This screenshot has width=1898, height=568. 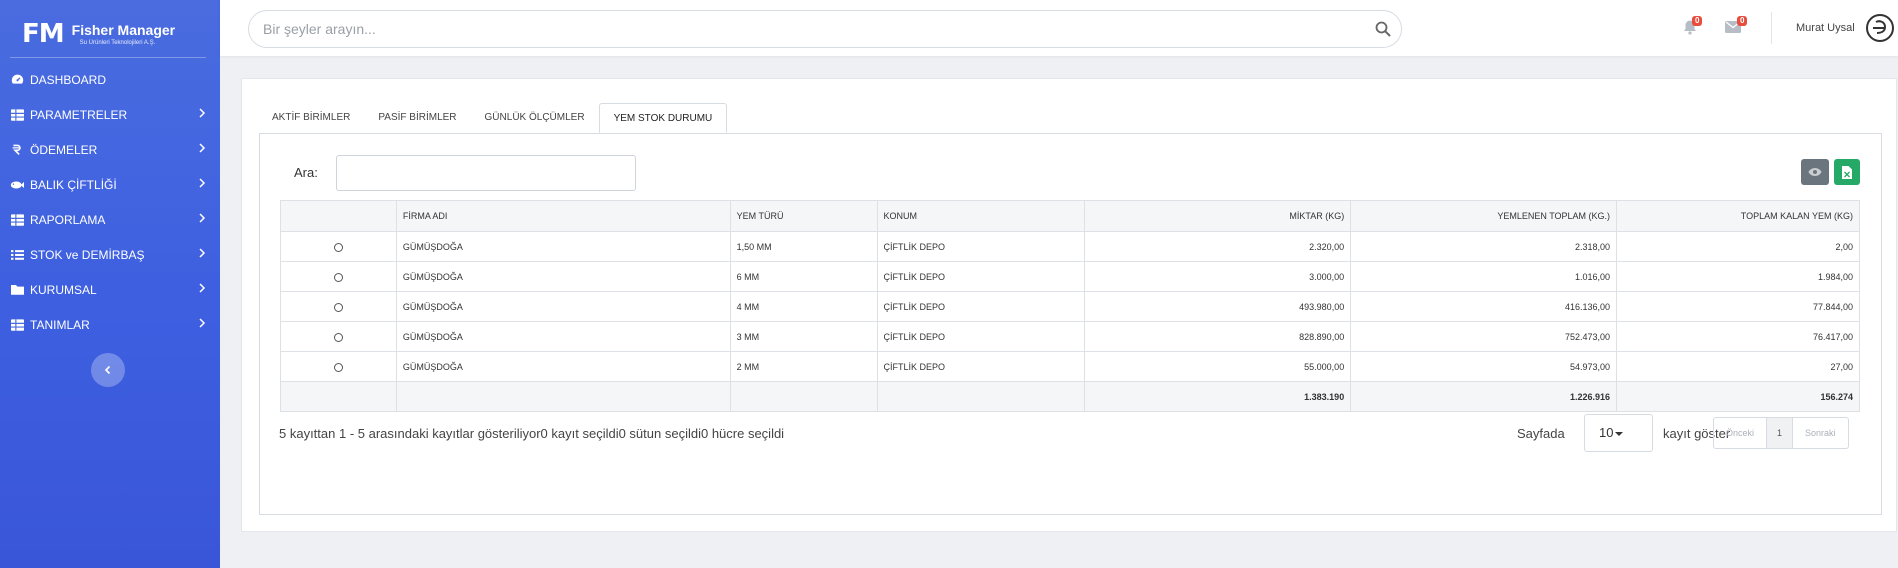 What do you see at coordinates (79, 114) in the screenshot?
I see `sidebar-item-label: PARAMETRELER` at bounding box center [79, 114].